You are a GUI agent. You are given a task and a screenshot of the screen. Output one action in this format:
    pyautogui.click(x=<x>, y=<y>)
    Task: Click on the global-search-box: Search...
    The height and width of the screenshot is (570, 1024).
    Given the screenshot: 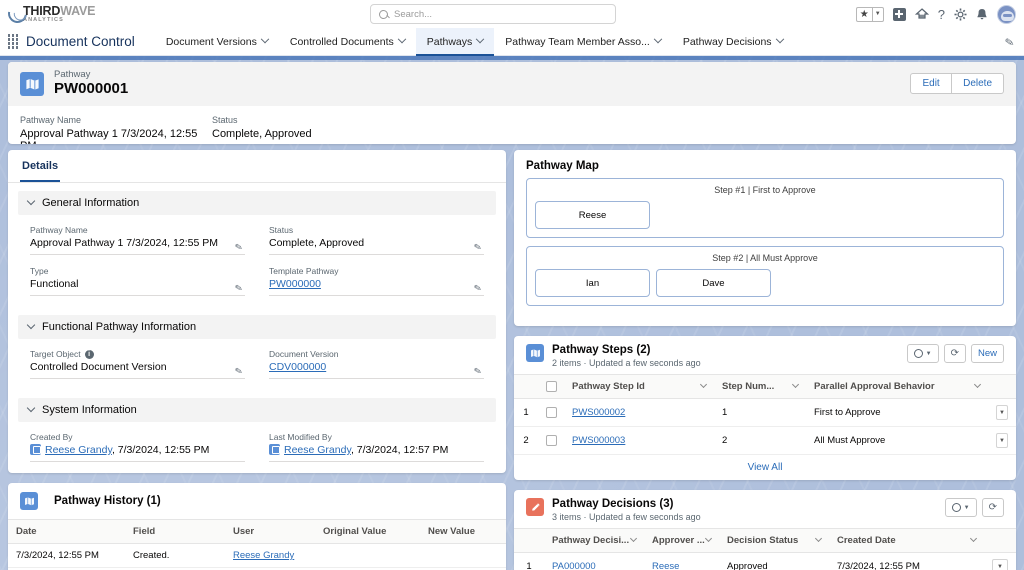 What is the action you would take?
    pyautogui.click(x=493, y=14)
    